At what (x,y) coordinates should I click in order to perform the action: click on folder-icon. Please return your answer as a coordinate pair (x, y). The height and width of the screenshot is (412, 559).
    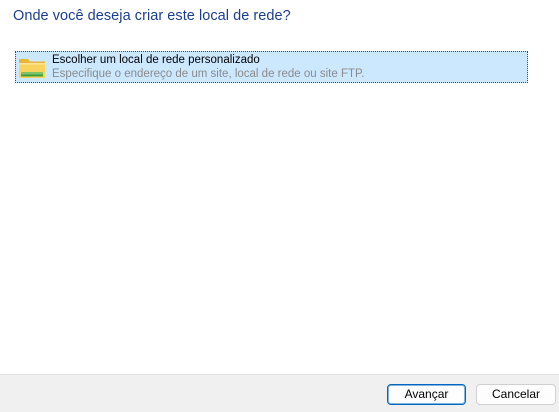
    Looking at the image, I should click on (32, 68).